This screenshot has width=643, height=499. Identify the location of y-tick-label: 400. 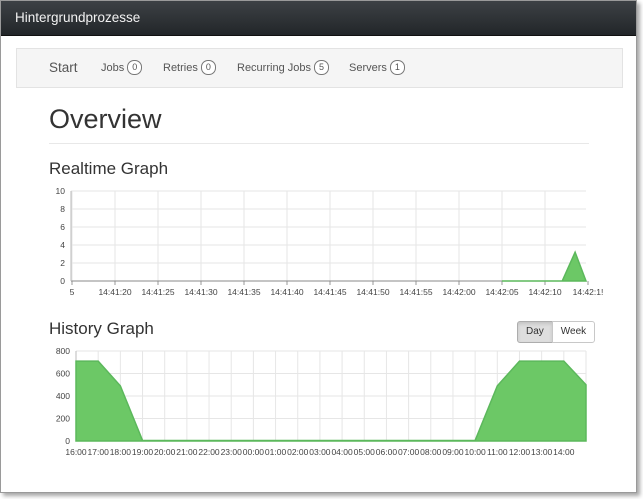
(63, 396).